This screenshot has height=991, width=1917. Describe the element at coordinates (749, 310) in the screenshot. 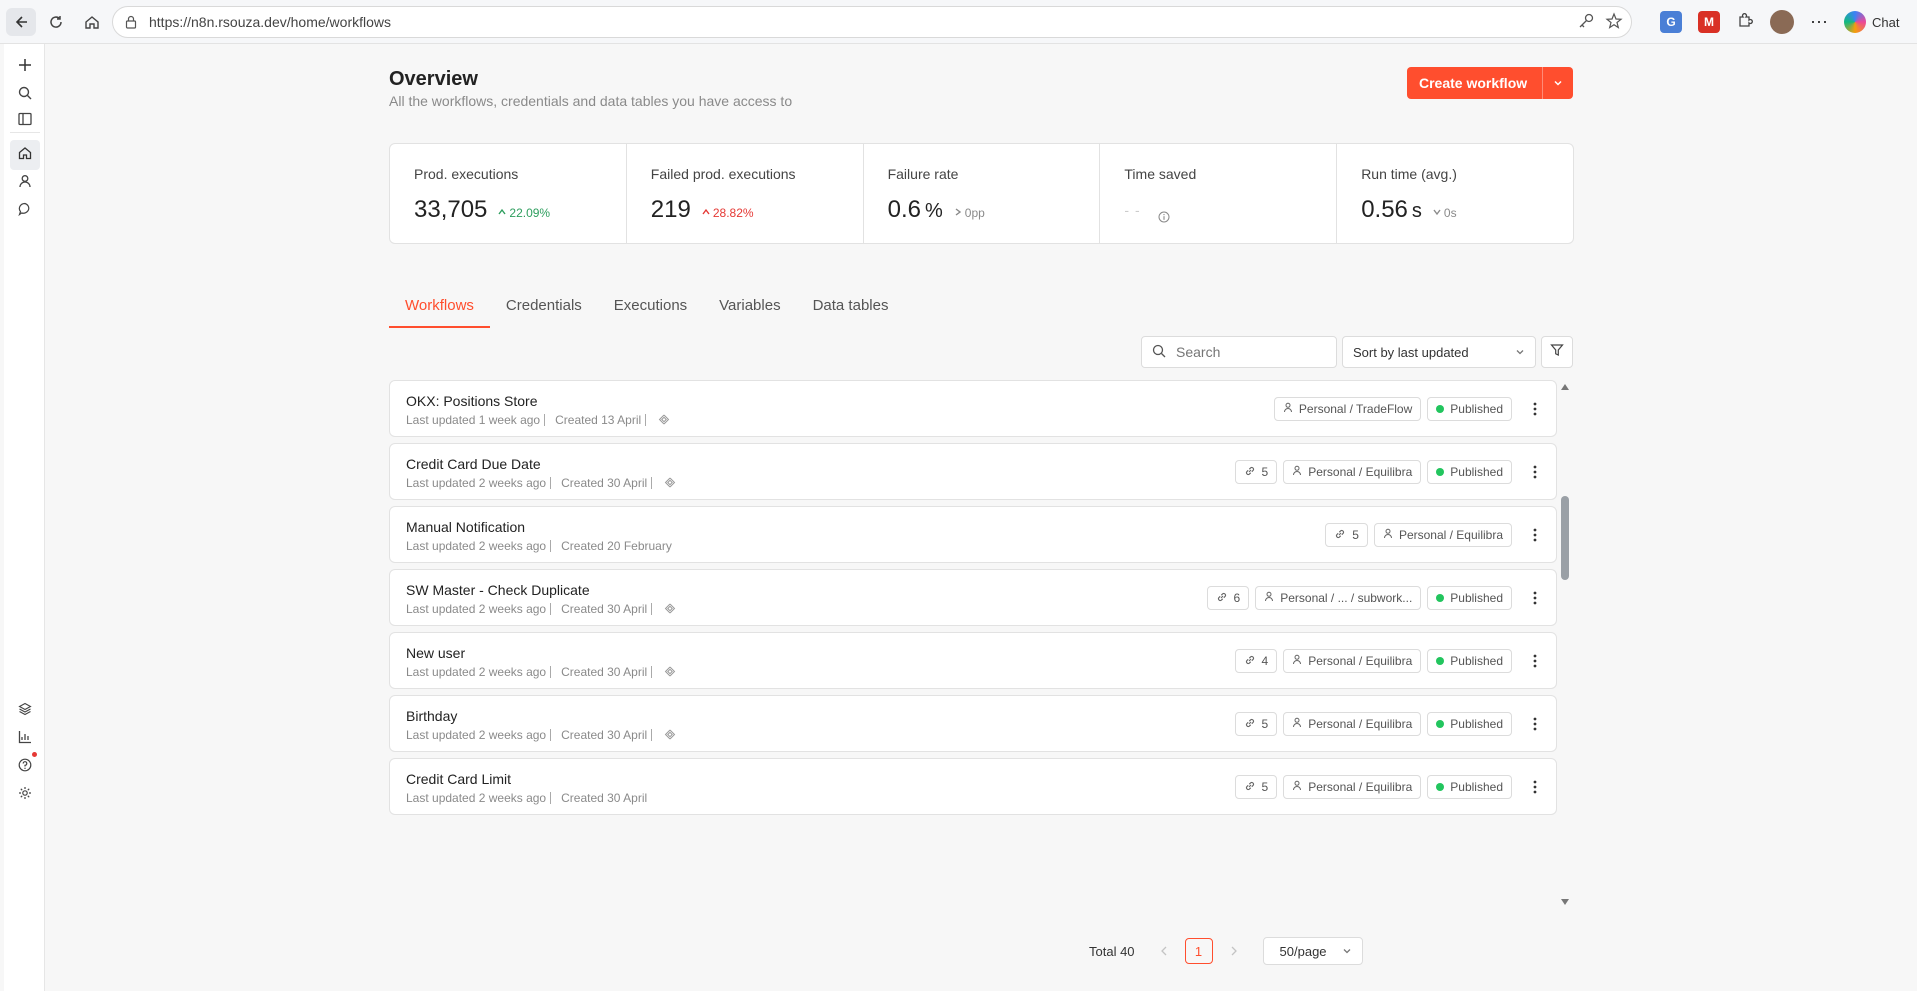

I see `tab-variables: Variables` at that location.